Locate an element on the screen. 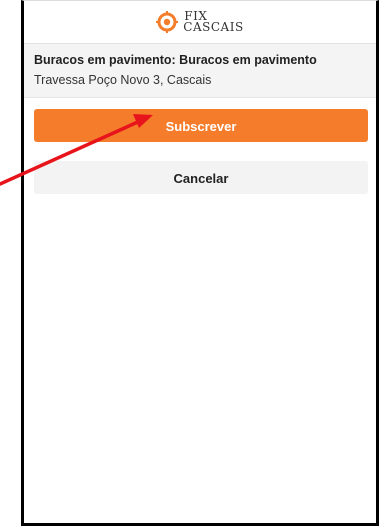 The height and width of the screenshot is (530, 384). app-header: FIX CASCAIS is located at coordinates (200, 22).